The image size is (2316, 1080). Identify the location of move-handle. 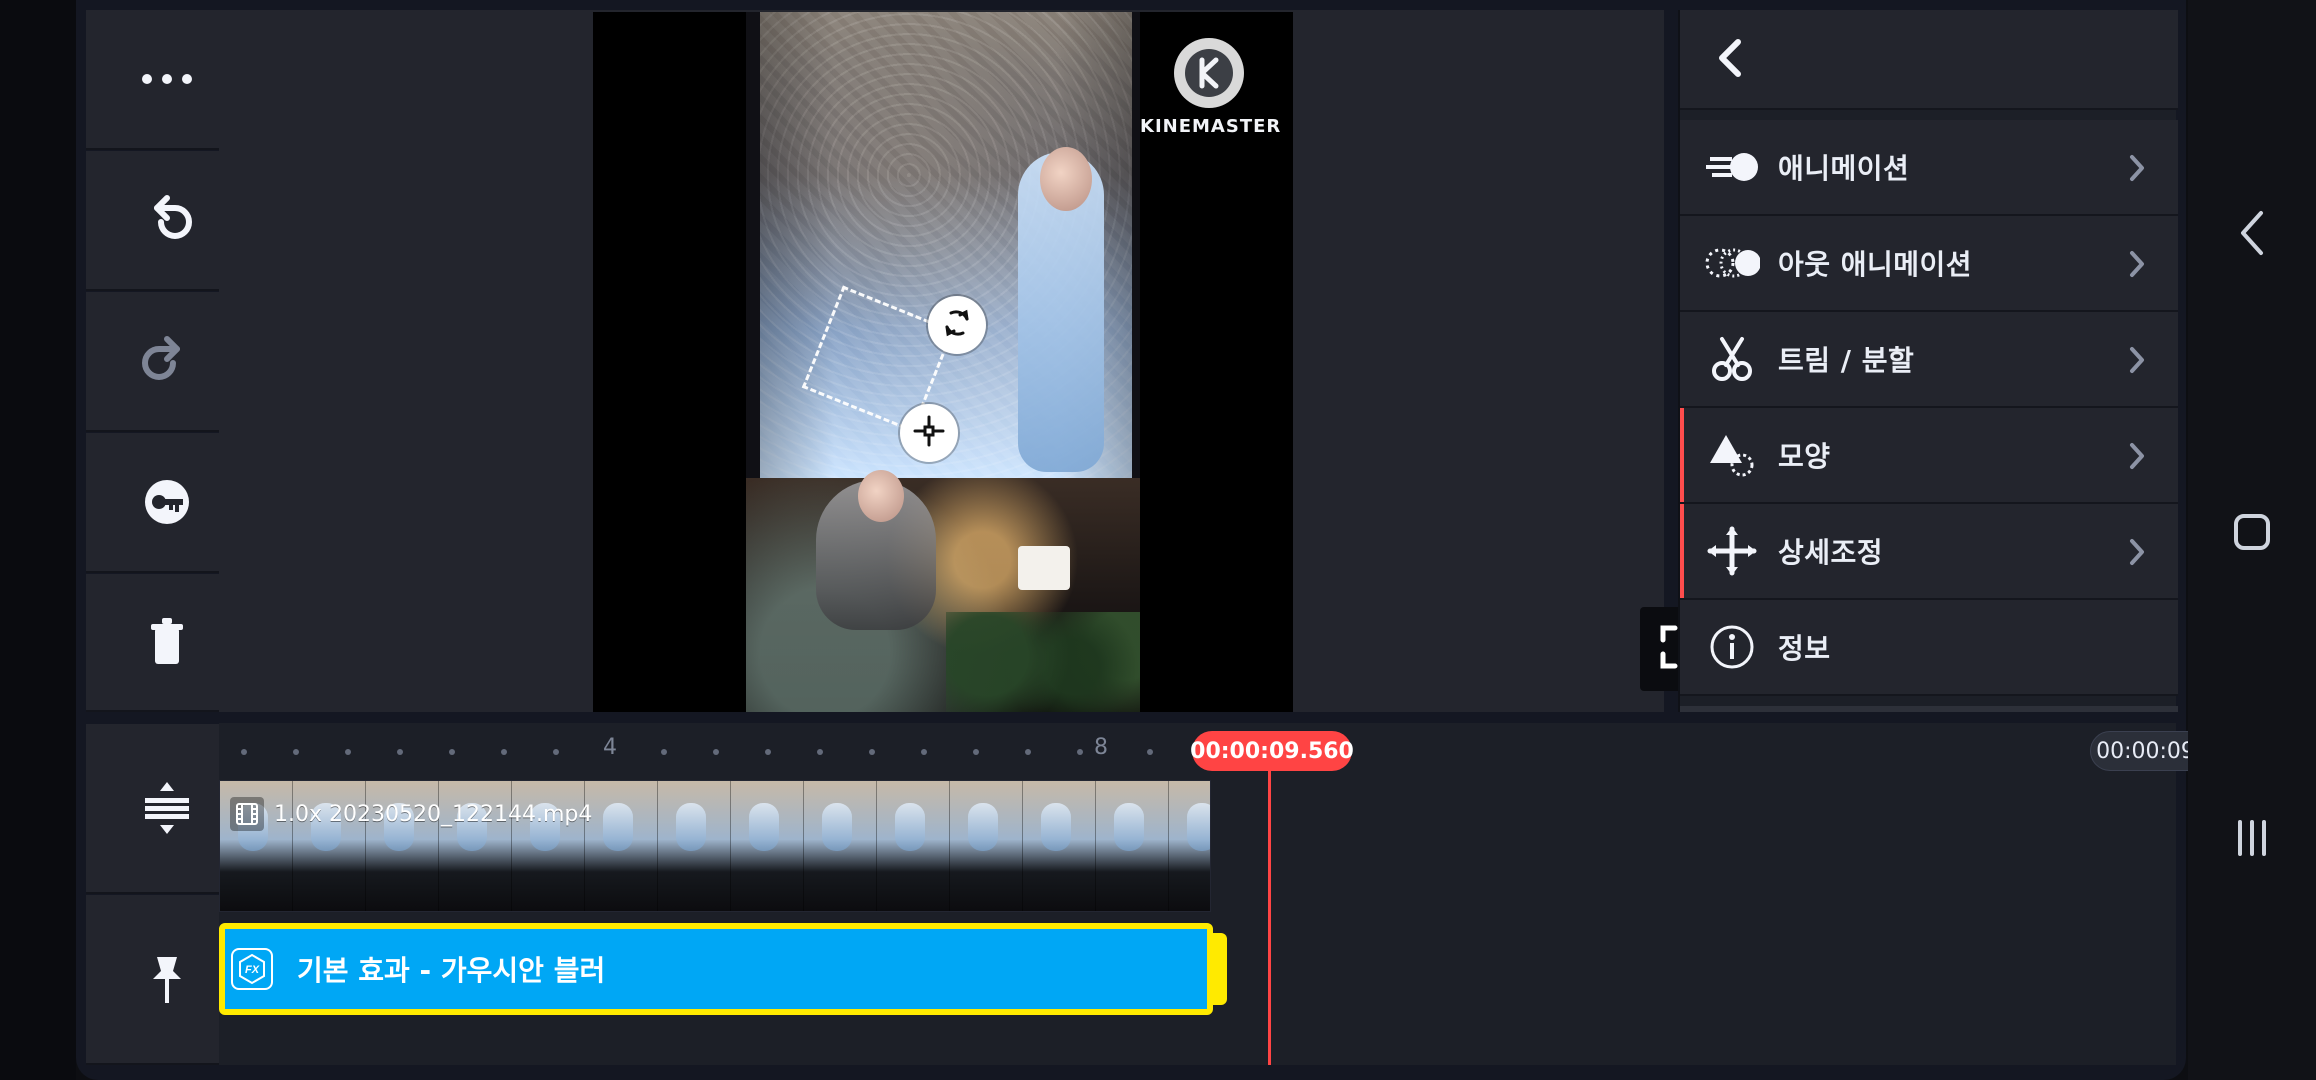
(929, 433).